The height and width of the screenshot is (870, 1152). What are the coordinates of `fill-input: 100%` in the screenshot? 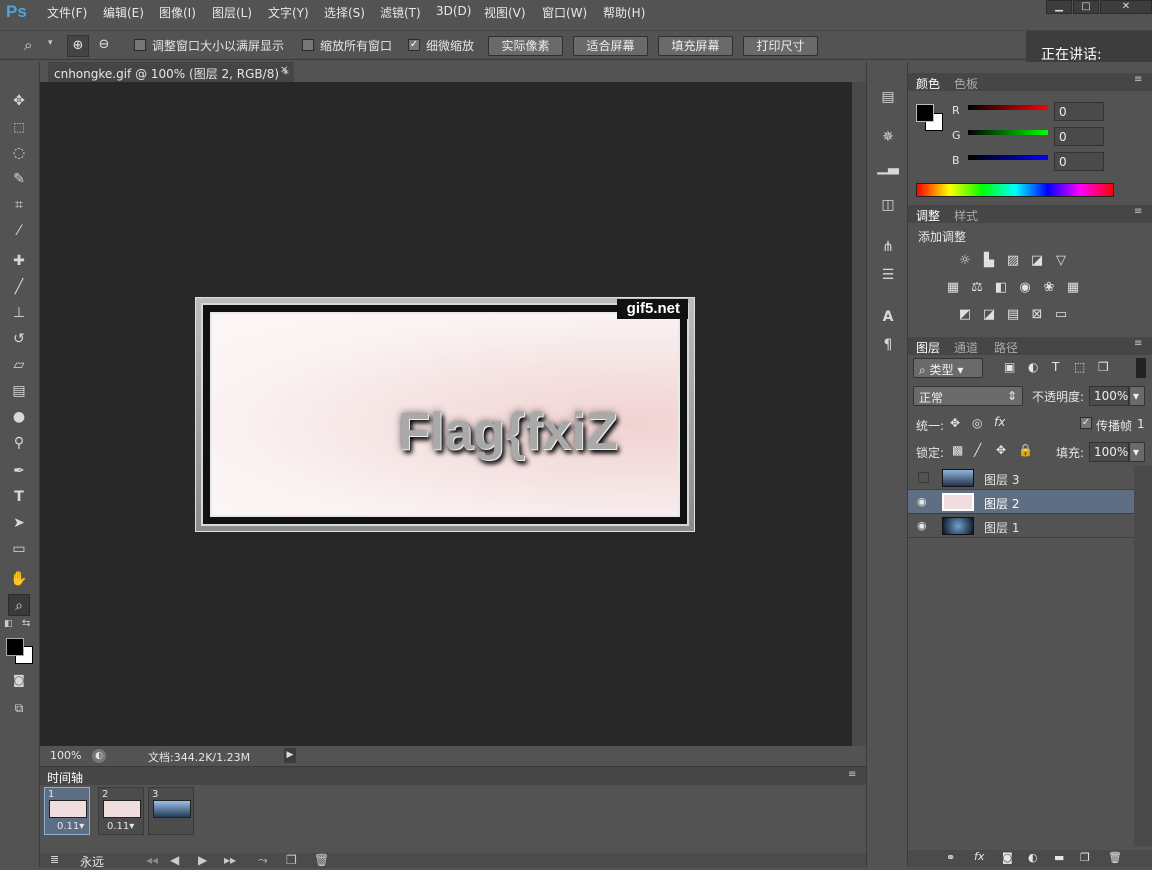 It's located at (1109, 452).